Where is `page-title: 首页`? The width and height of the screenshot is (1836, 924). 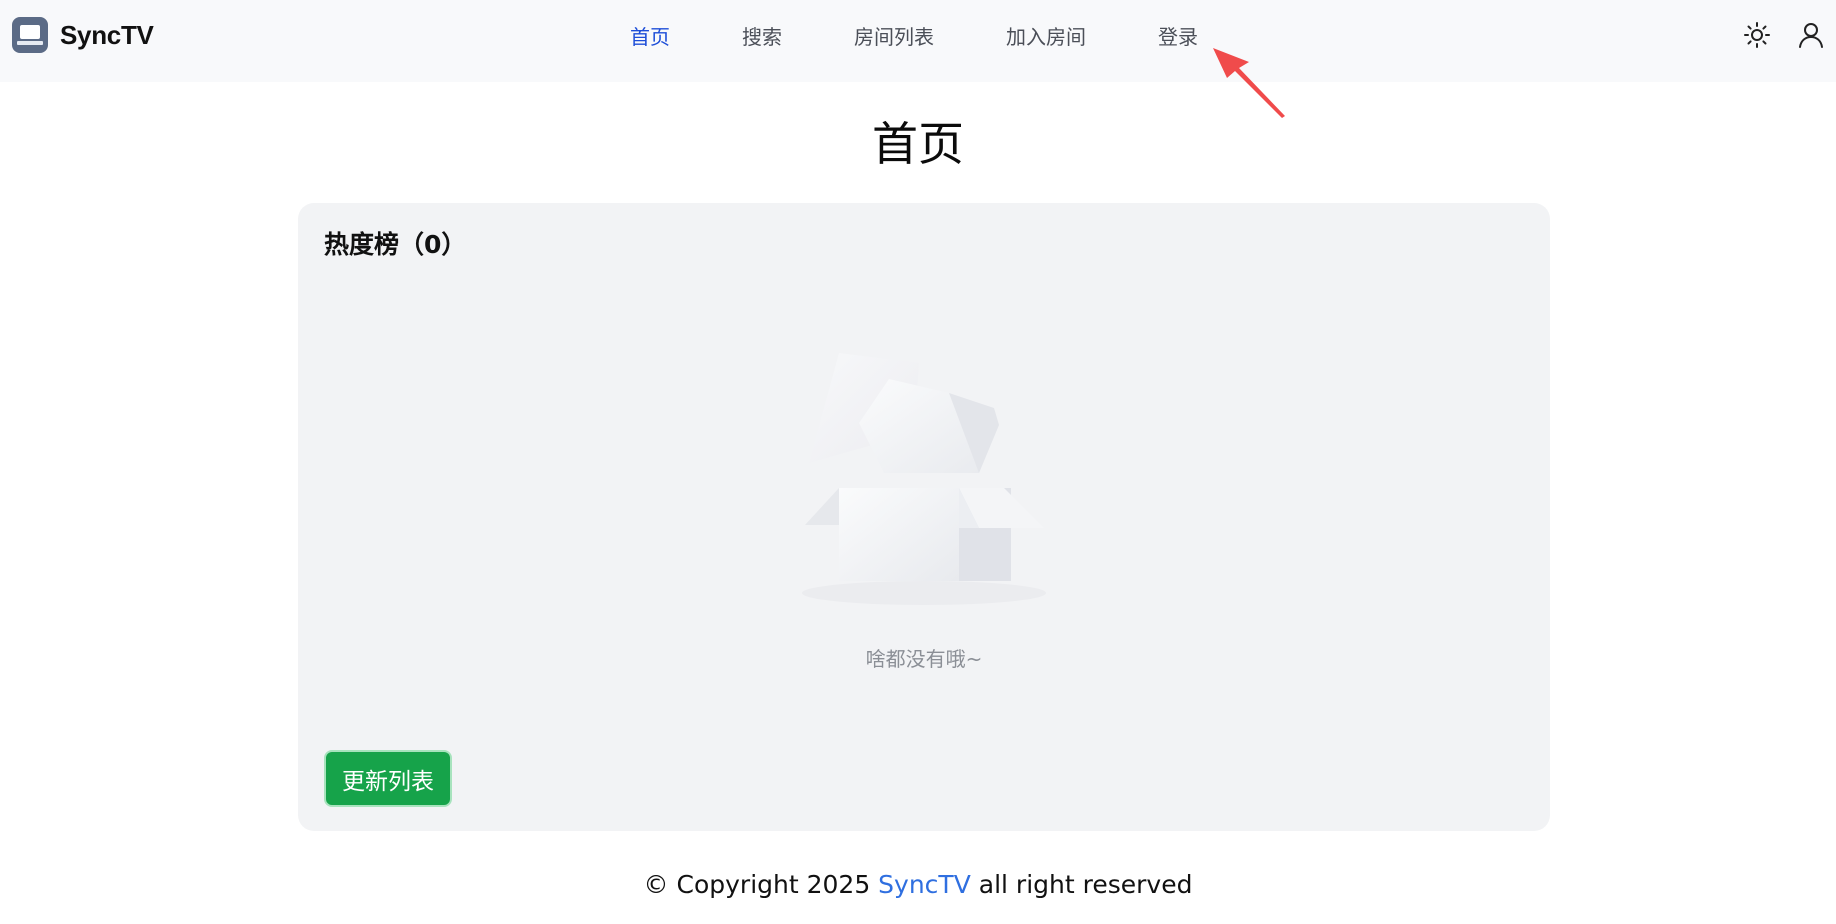
page-title: 首页 is located at coordinates (918, 144).